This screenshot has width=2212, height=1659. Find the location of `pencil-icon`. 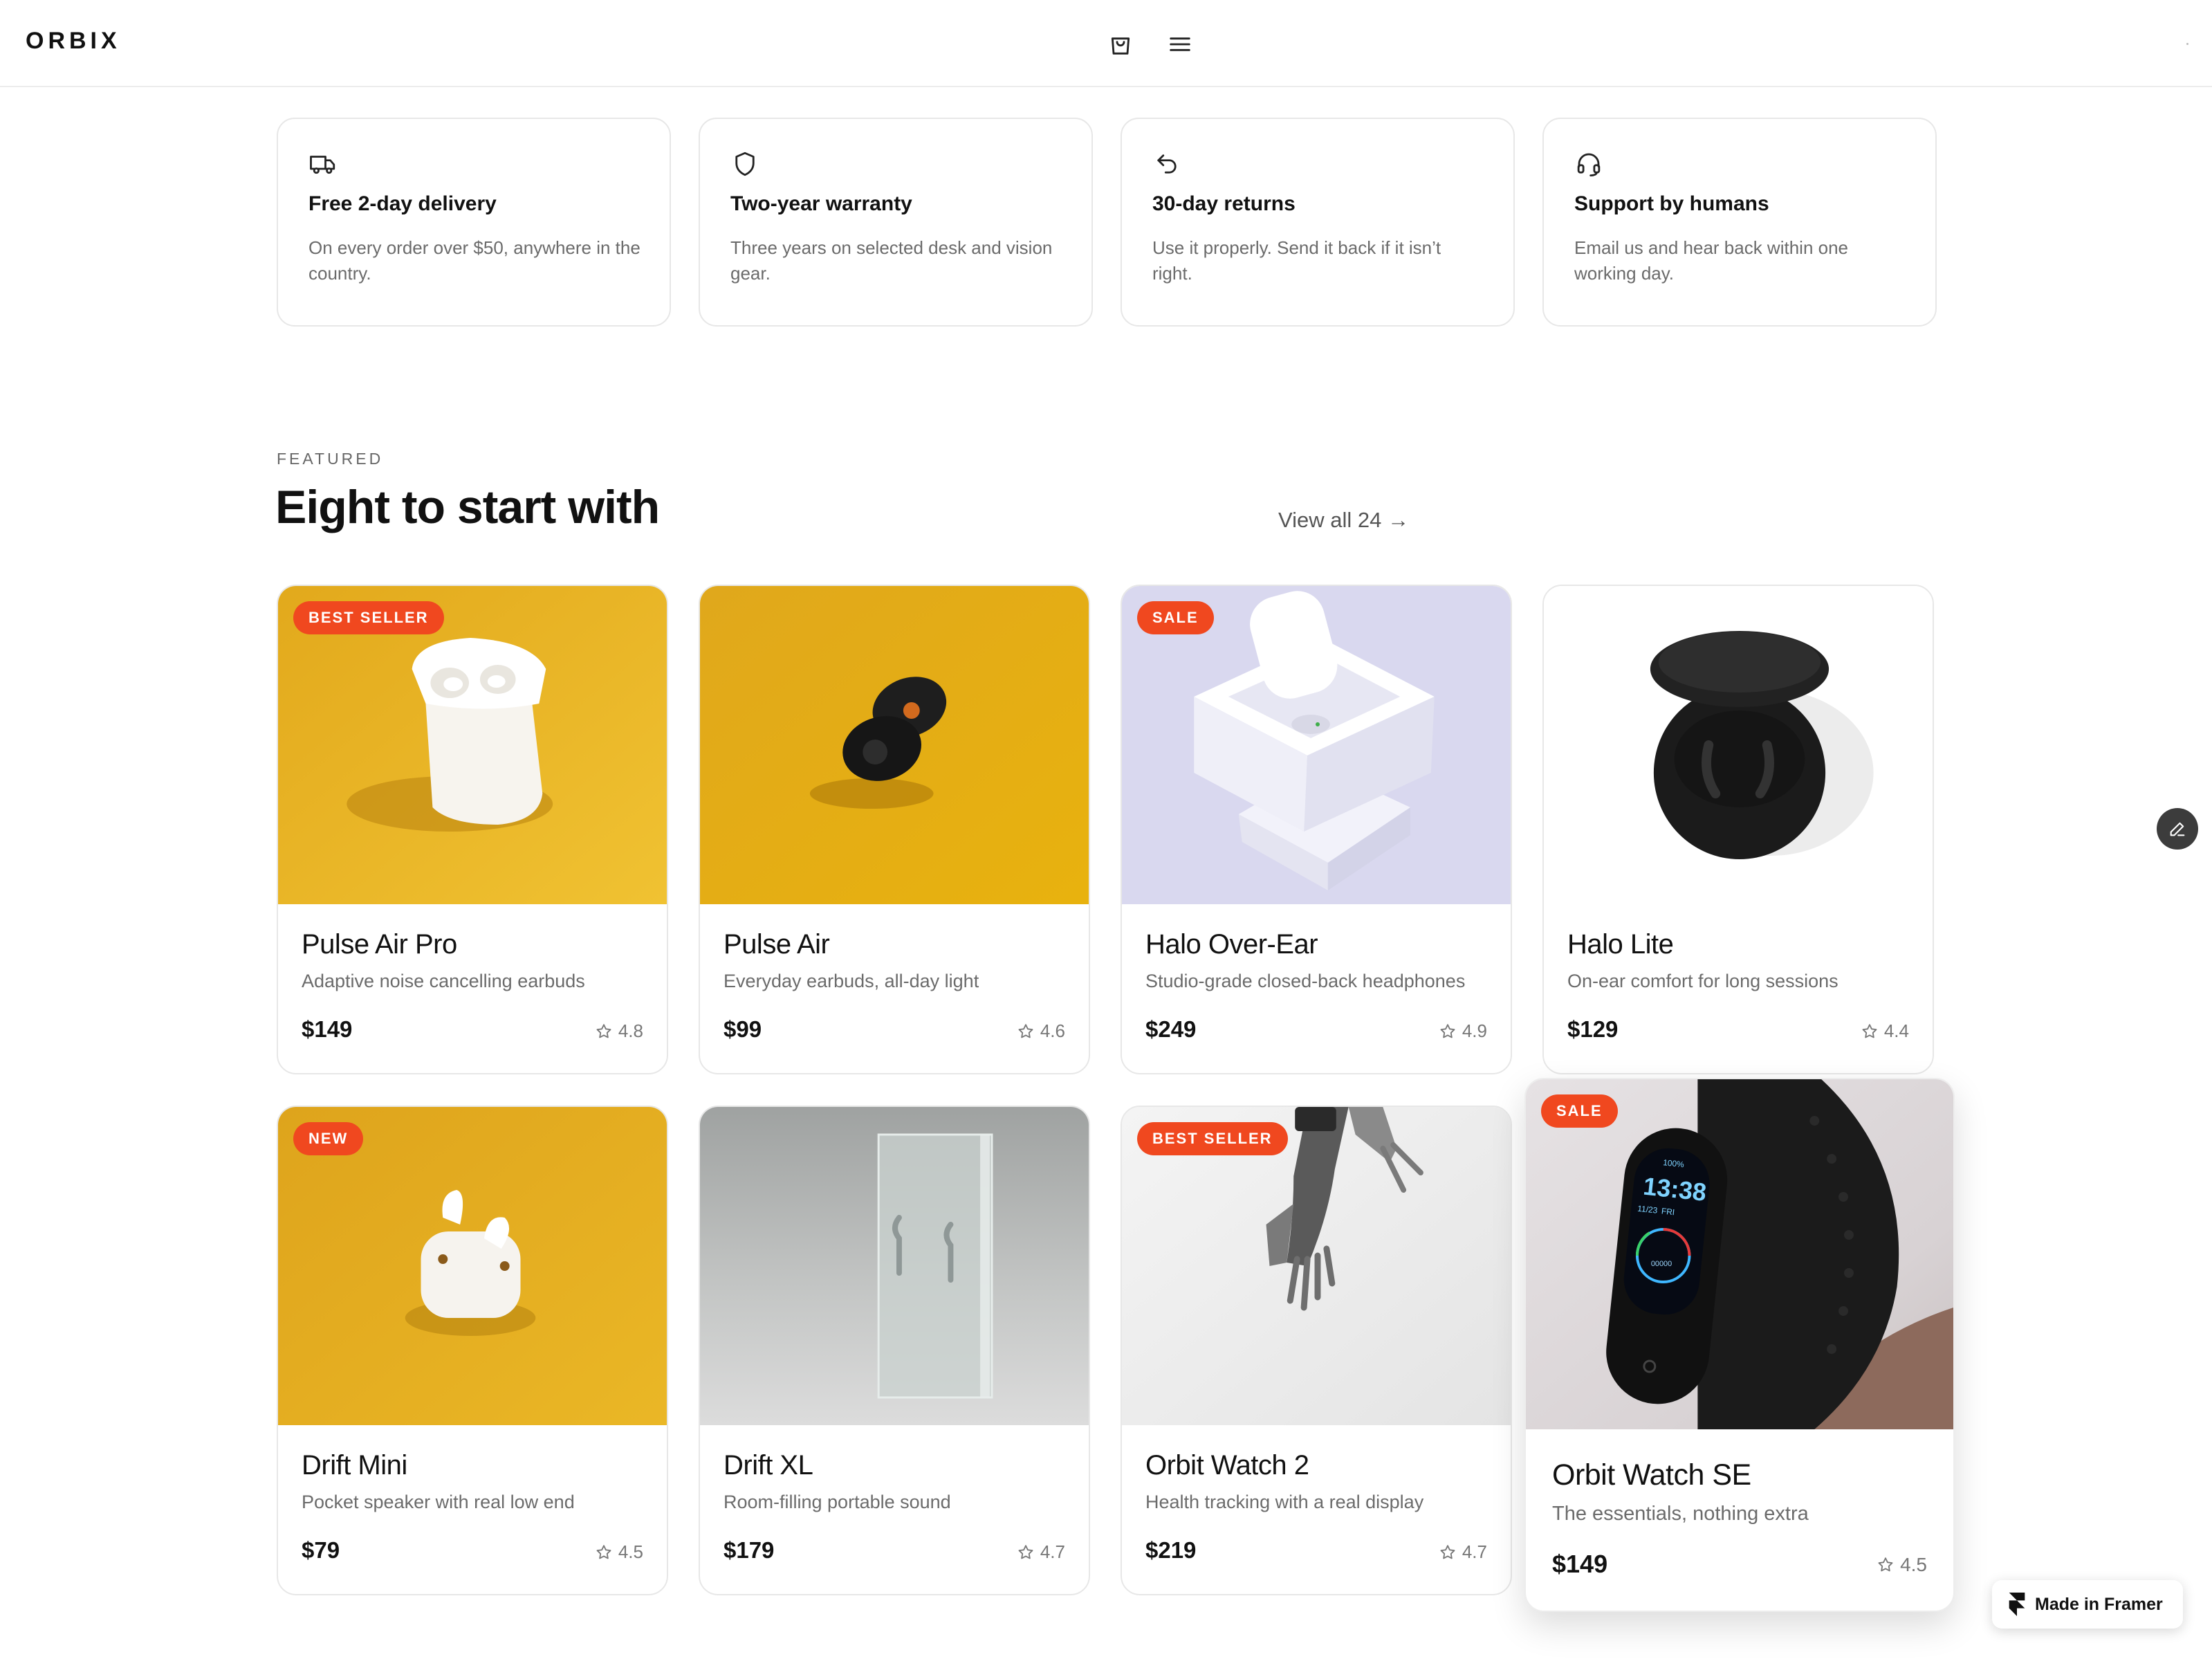

pencil-icon is located at coordinates (2178, 829).